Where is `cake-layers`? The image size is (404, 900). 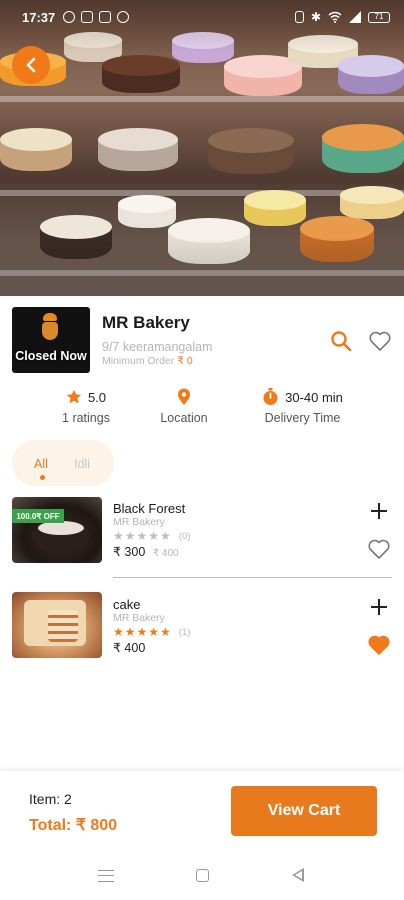
cake-layers is located at coordinates (63, 626).